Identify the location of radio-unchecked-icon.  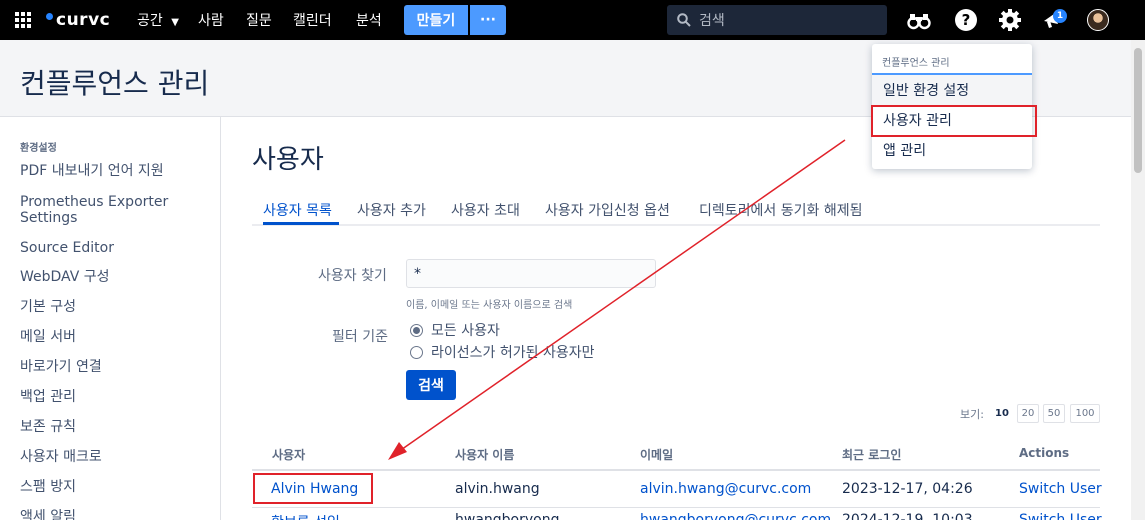
(416, 352).